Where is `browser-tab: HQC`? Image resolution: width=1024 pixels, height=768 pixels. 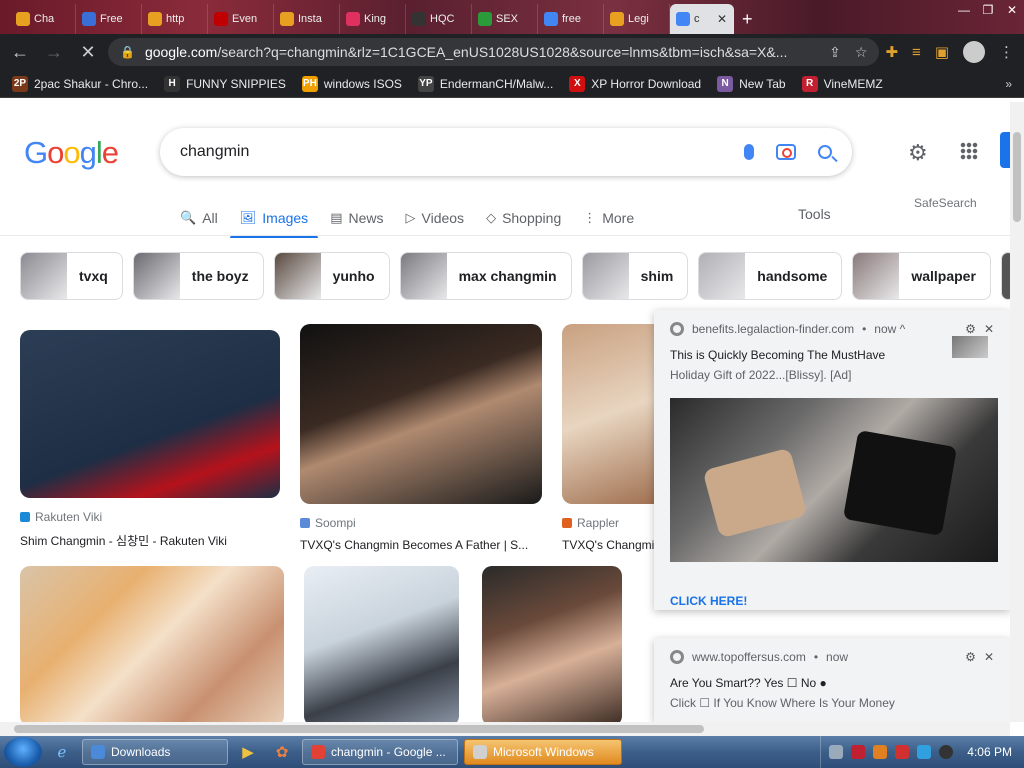
browser-tab: HQC is located at coordinates (439, 19).